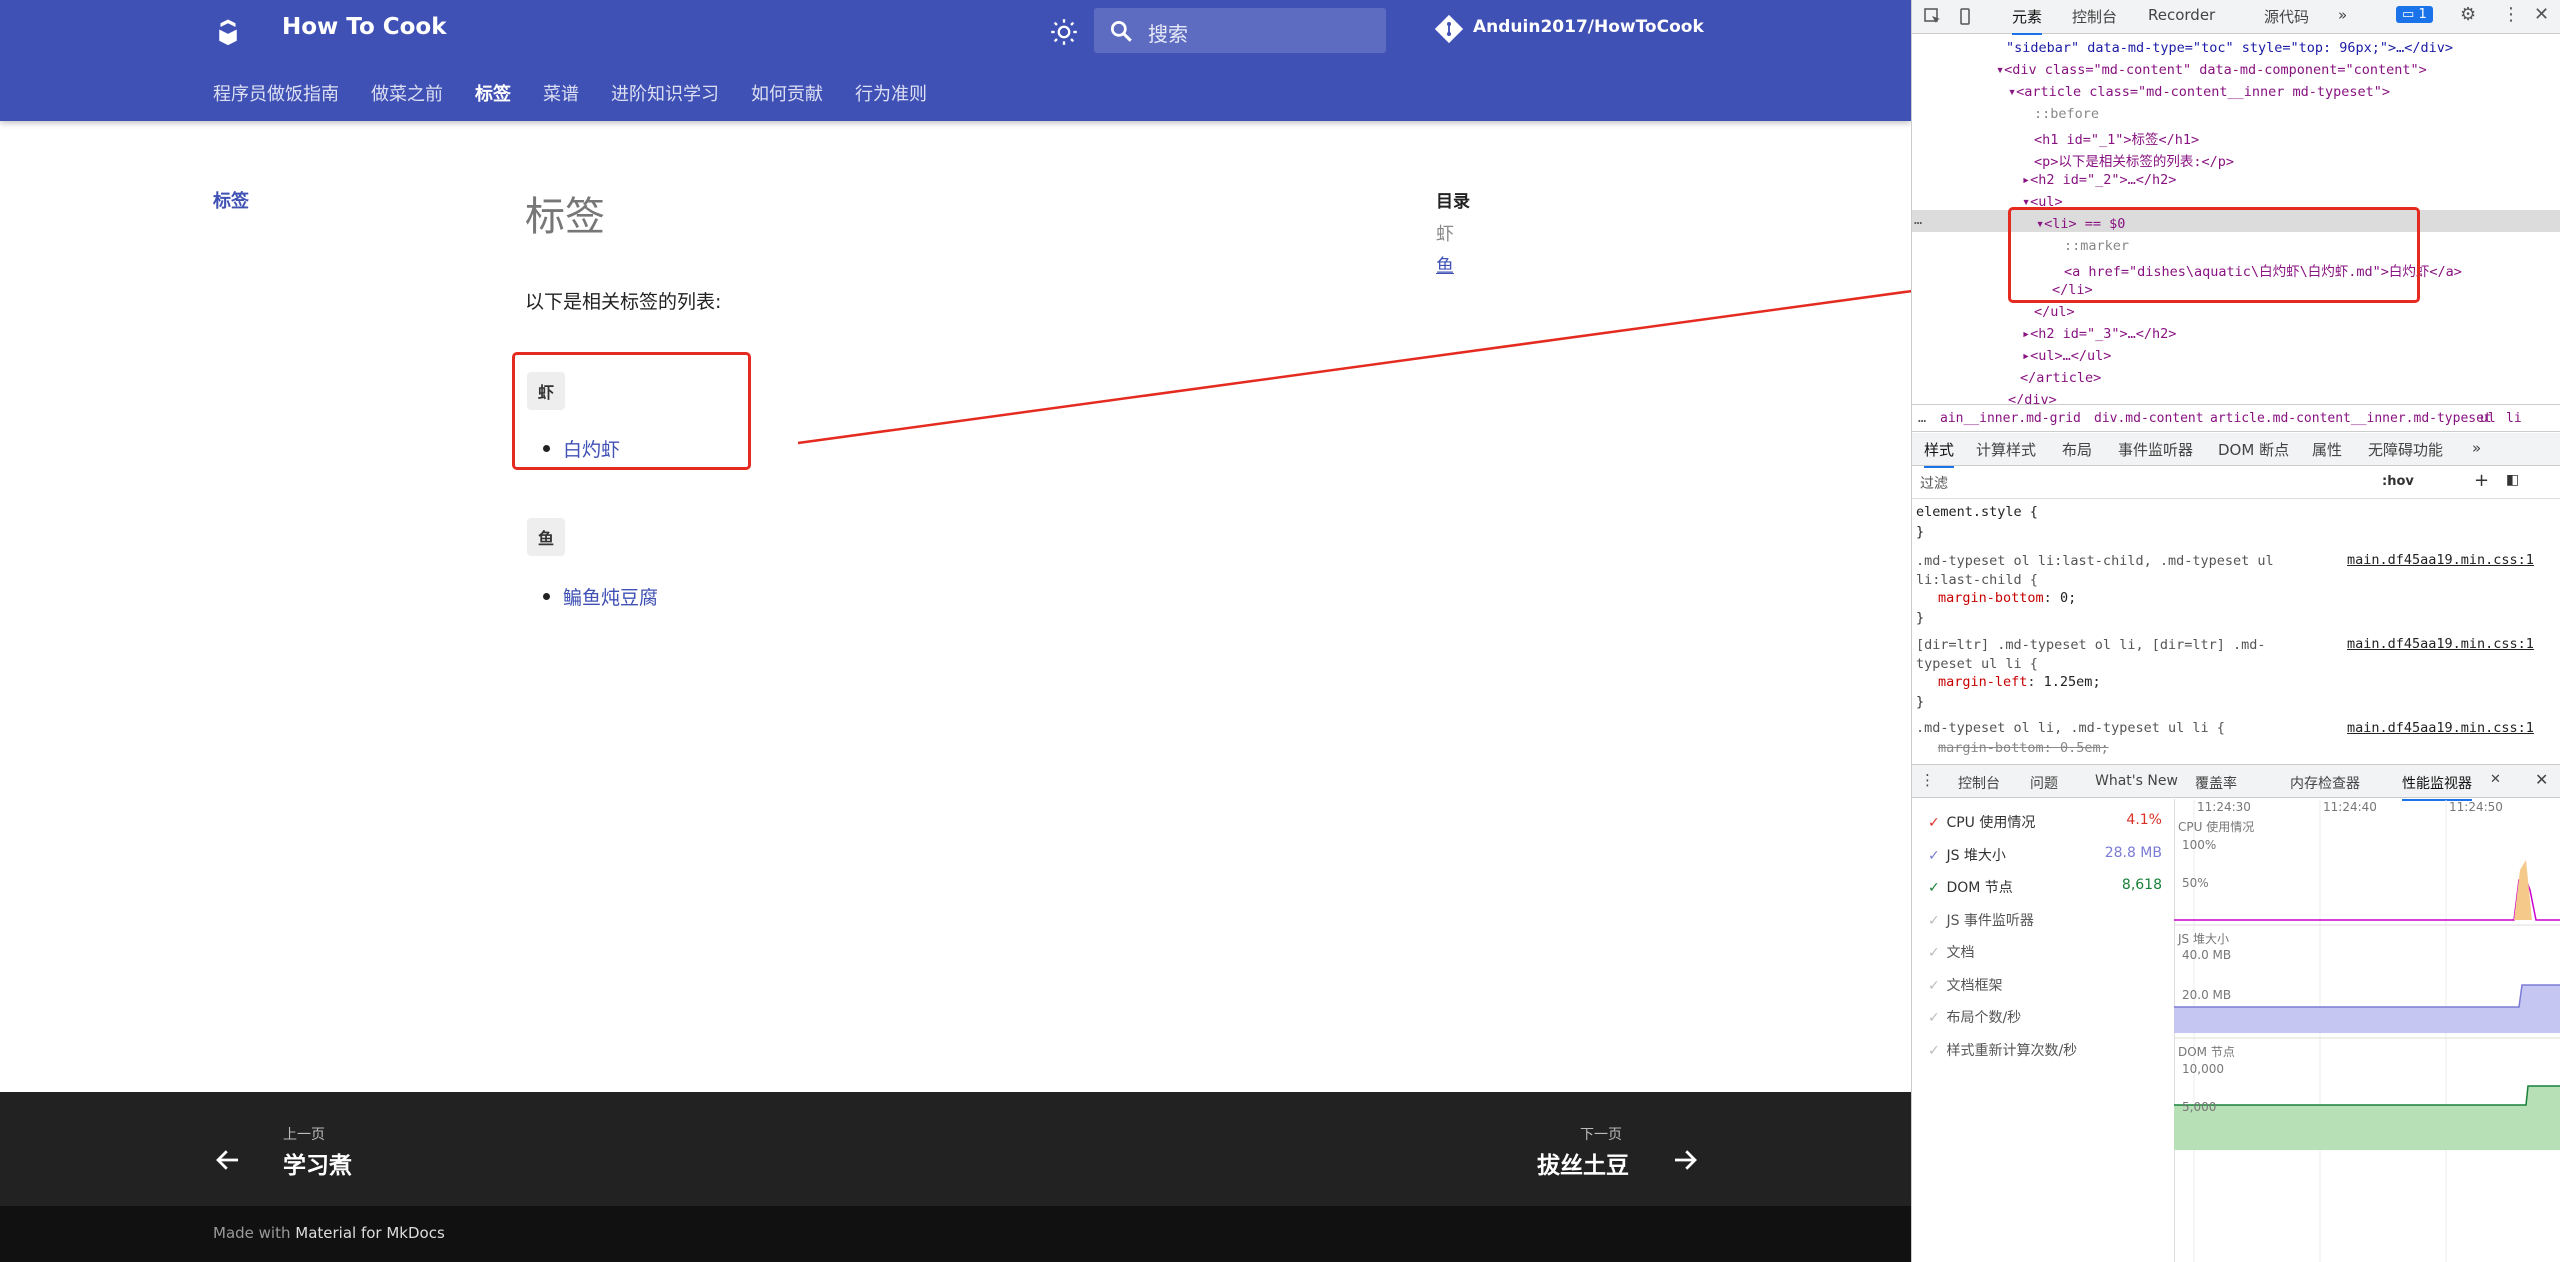  Describe the element at coordinates (2094, 16) in the screenshot. I see `tab-console: 控制台` at that location.